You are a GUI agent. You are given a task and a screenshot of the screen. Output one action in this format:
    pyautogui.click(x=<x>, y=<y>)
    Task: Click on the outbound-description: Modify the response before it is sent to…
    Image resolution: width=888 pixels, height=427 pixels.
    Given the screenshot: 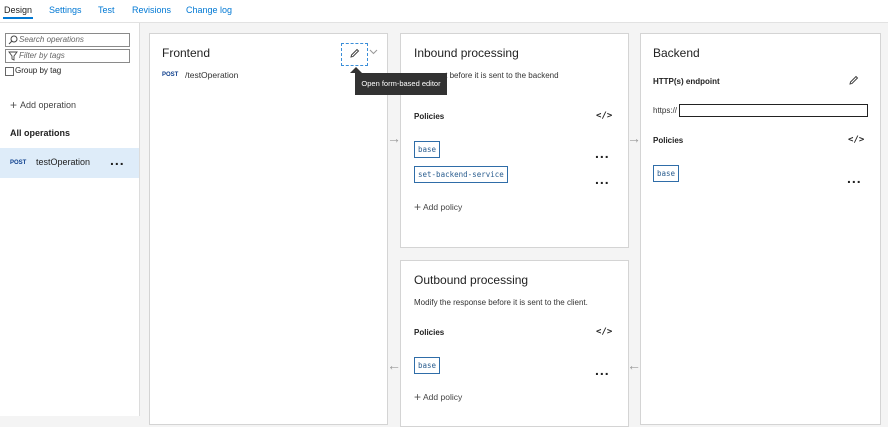 What is the action you would take?
    pyautogui.click(x=501, y=302)
    